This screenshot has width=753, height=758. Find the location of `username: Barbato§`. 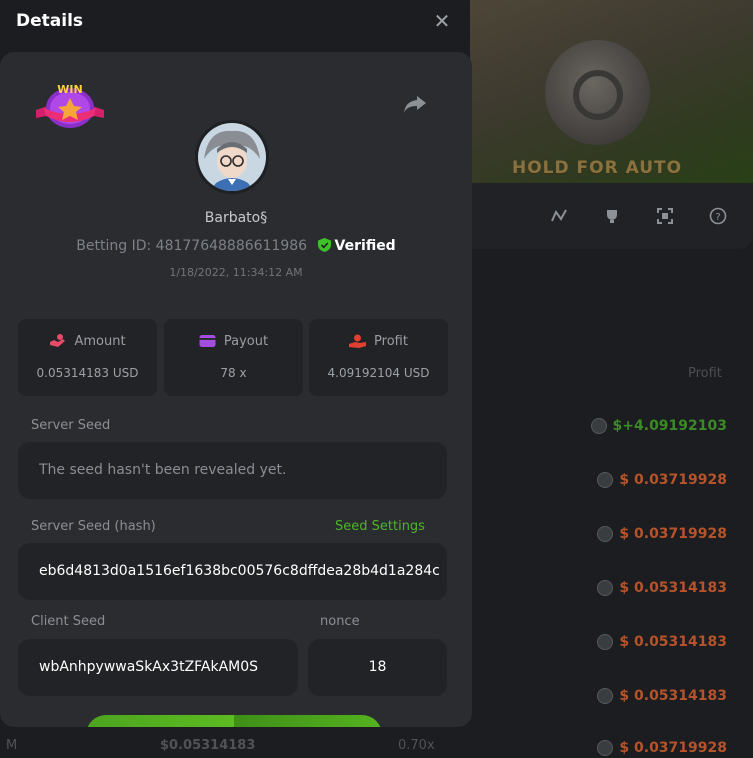

username: Barbato§ is located at coordinates (236, 218).